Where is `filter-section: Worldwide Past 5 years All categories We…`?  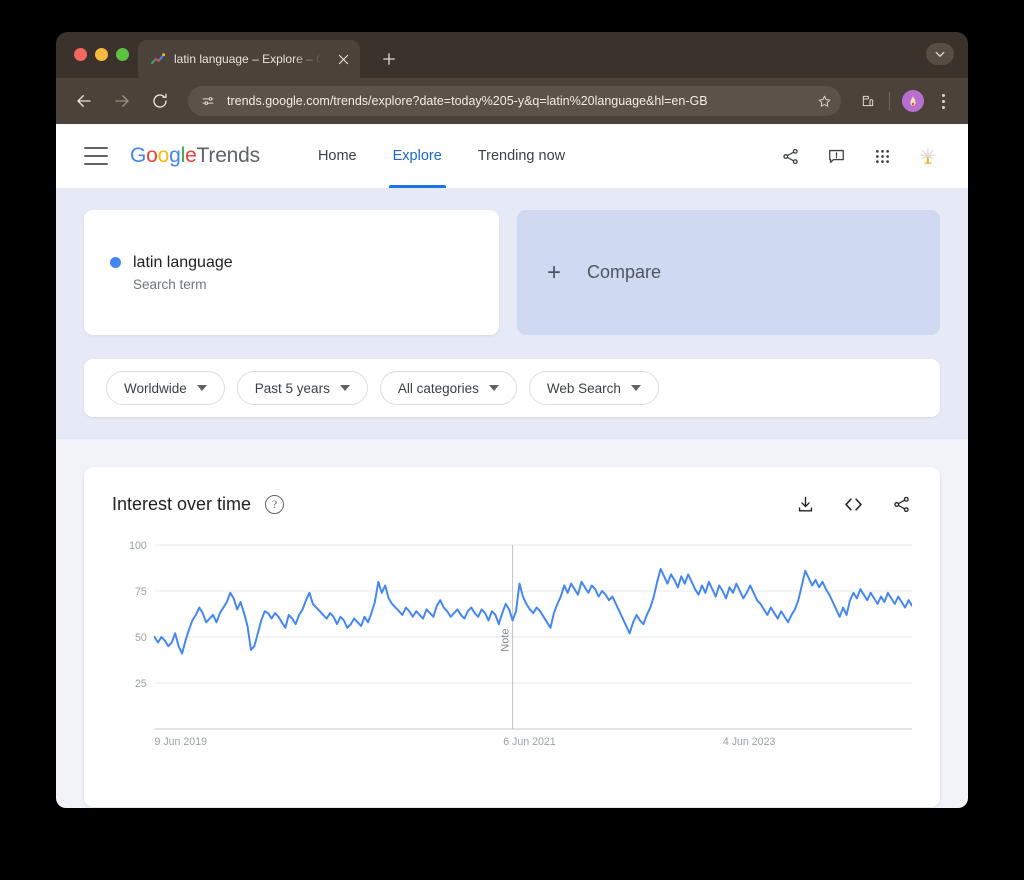
filter-section: Worldwide Past 5 years All categories We… is located at coordinates (512, 399).